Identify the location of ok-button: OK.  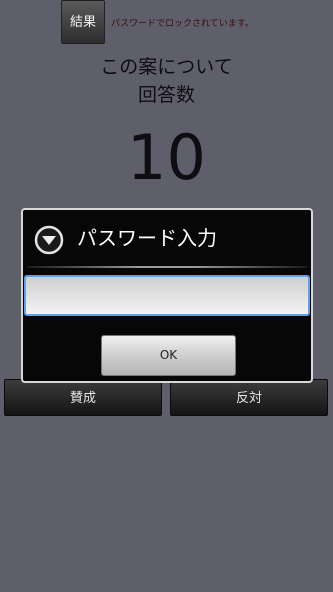
(168, 355).